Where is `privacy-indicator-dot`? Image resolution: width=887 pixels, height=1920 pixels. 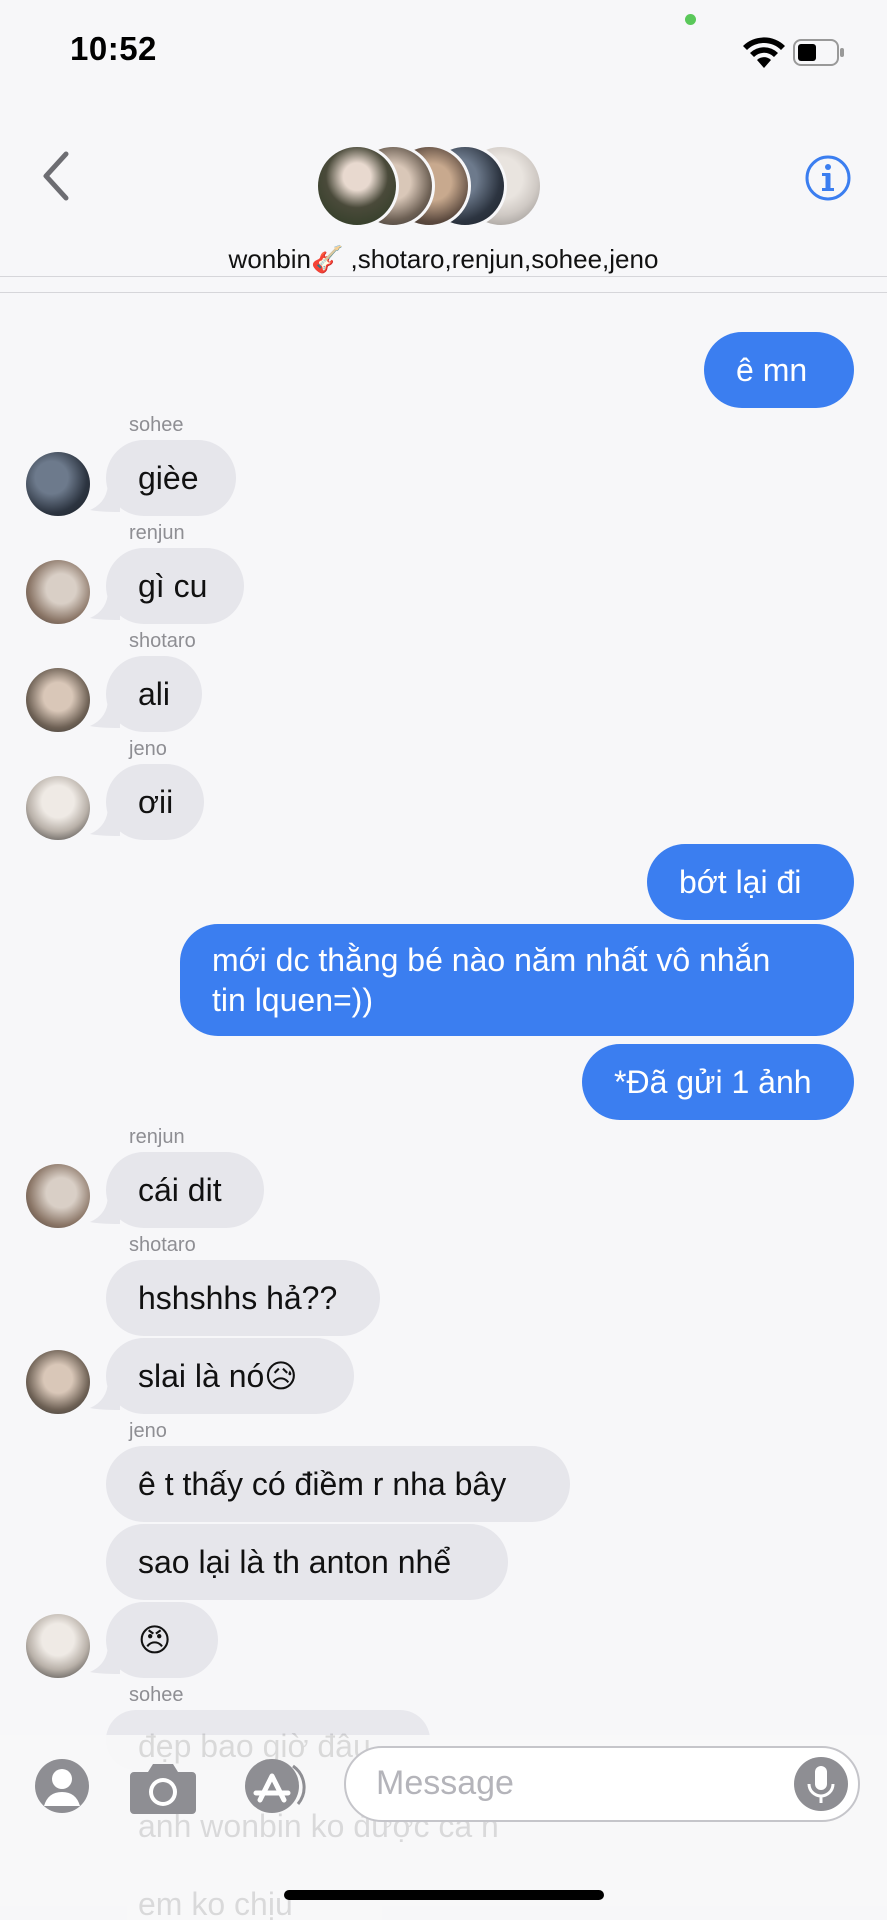 privacy-indicator-dot is located at coordinates (690, 19).